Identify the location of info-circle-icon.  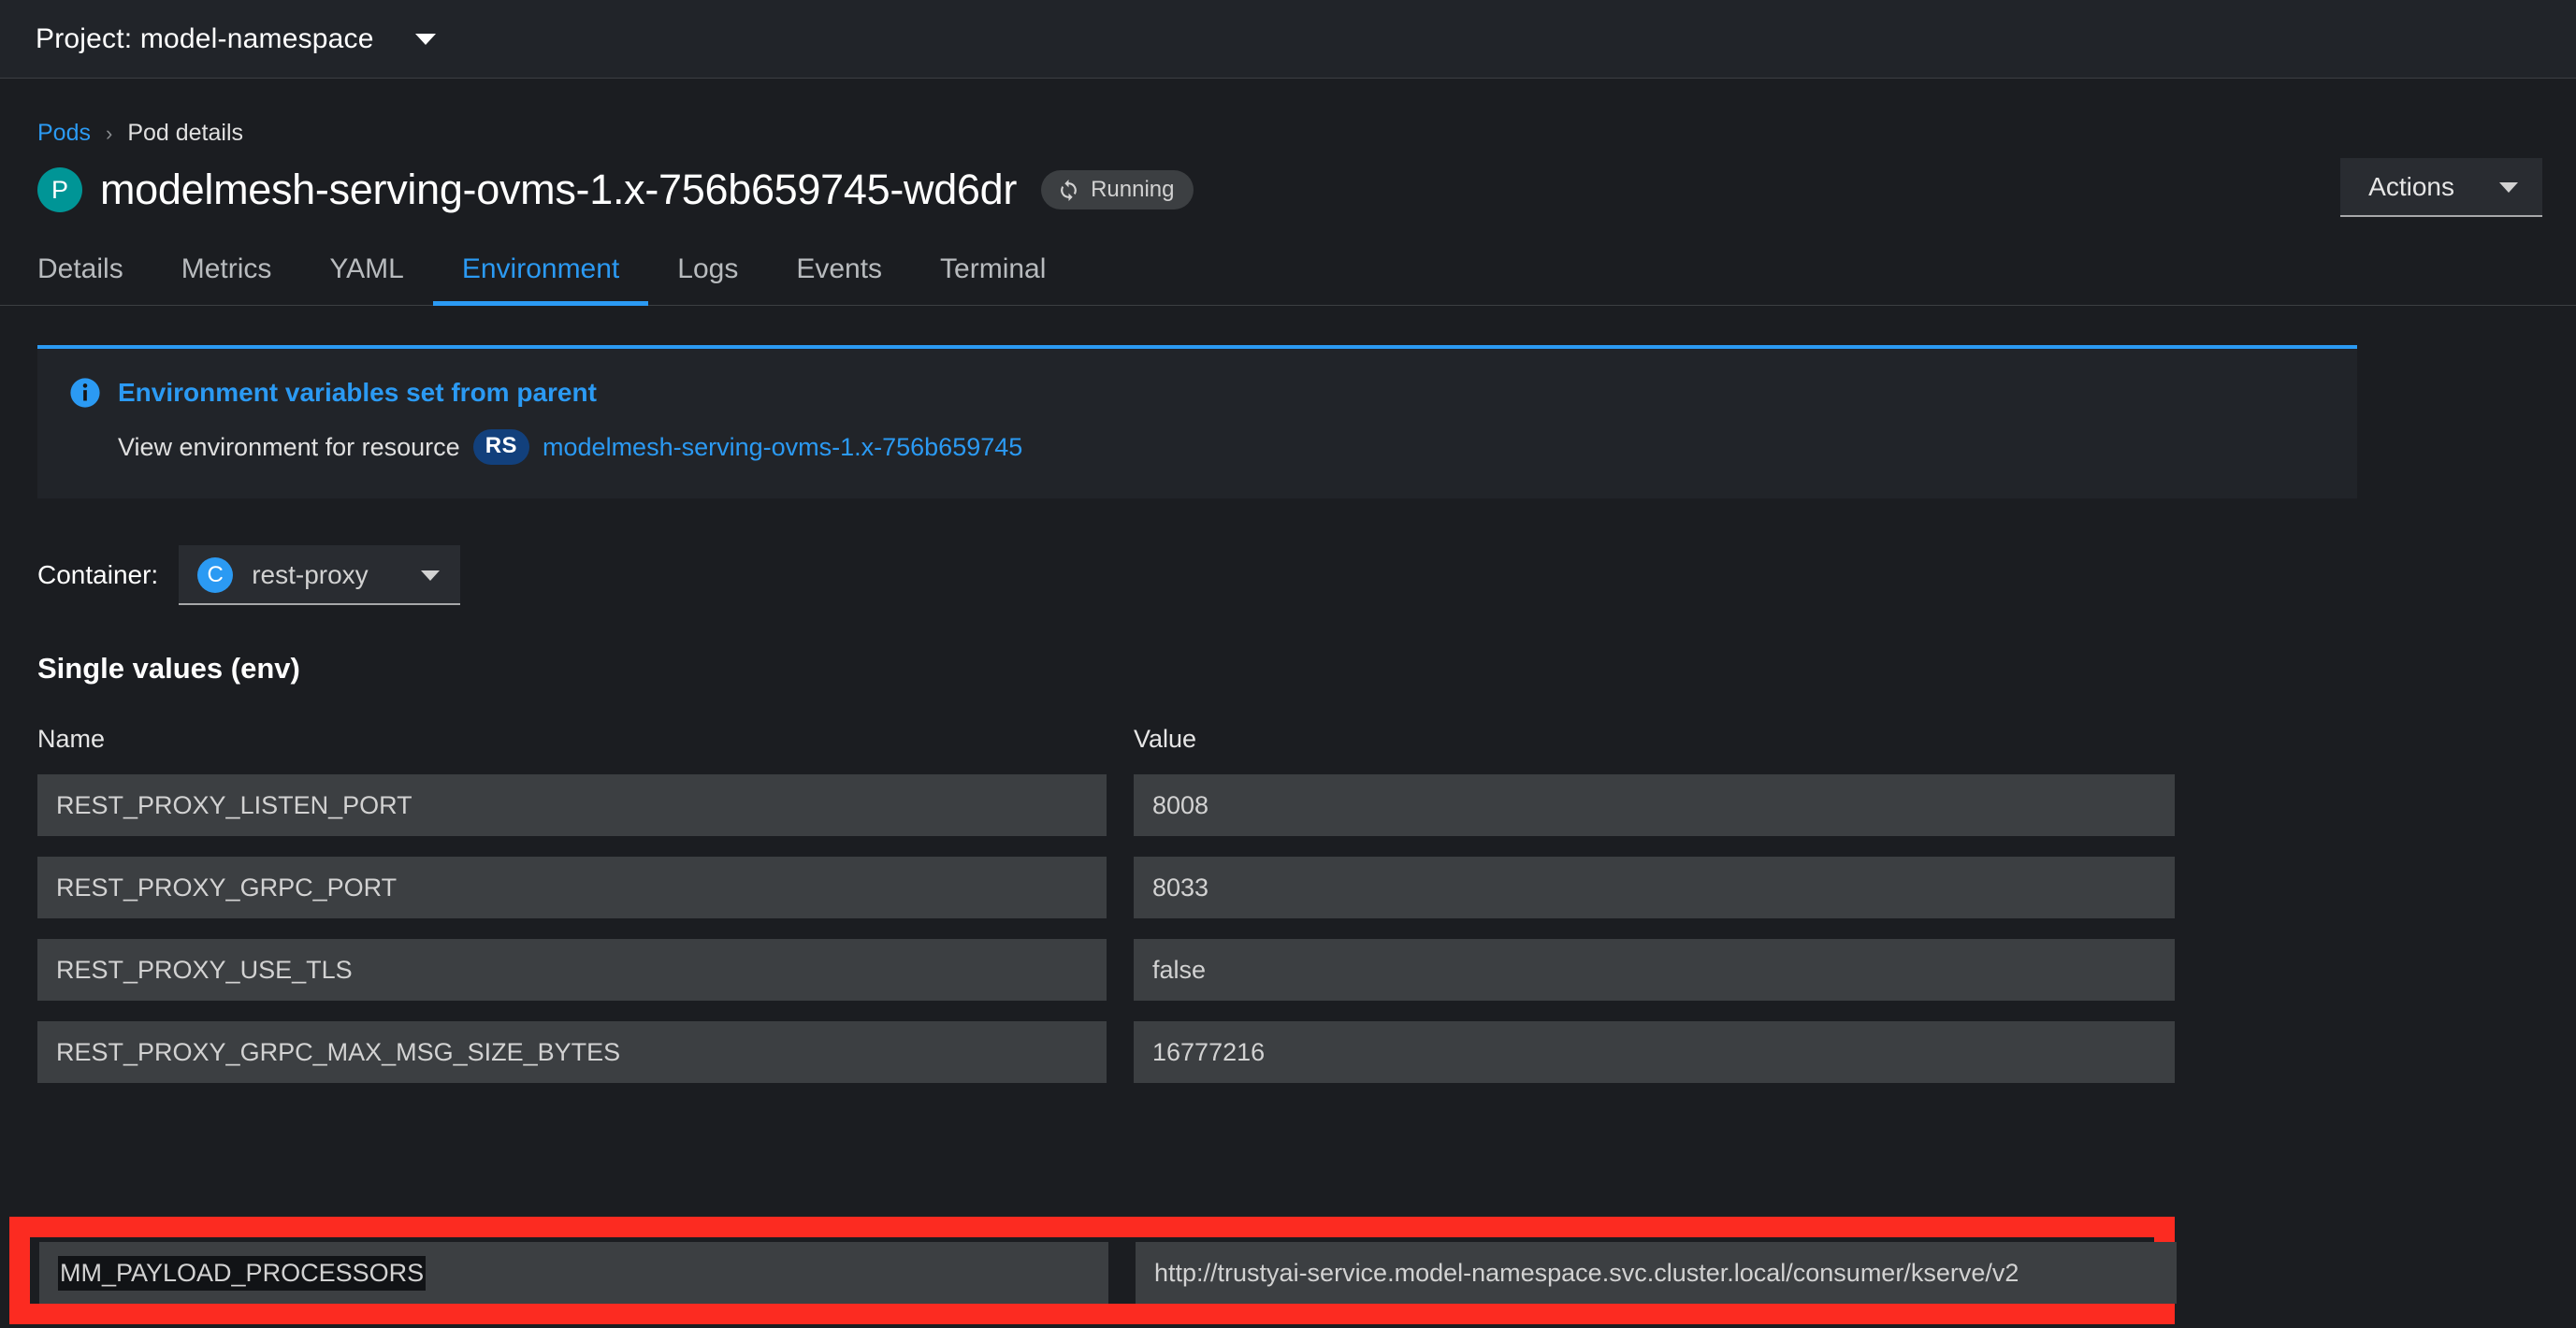
(85, 393).